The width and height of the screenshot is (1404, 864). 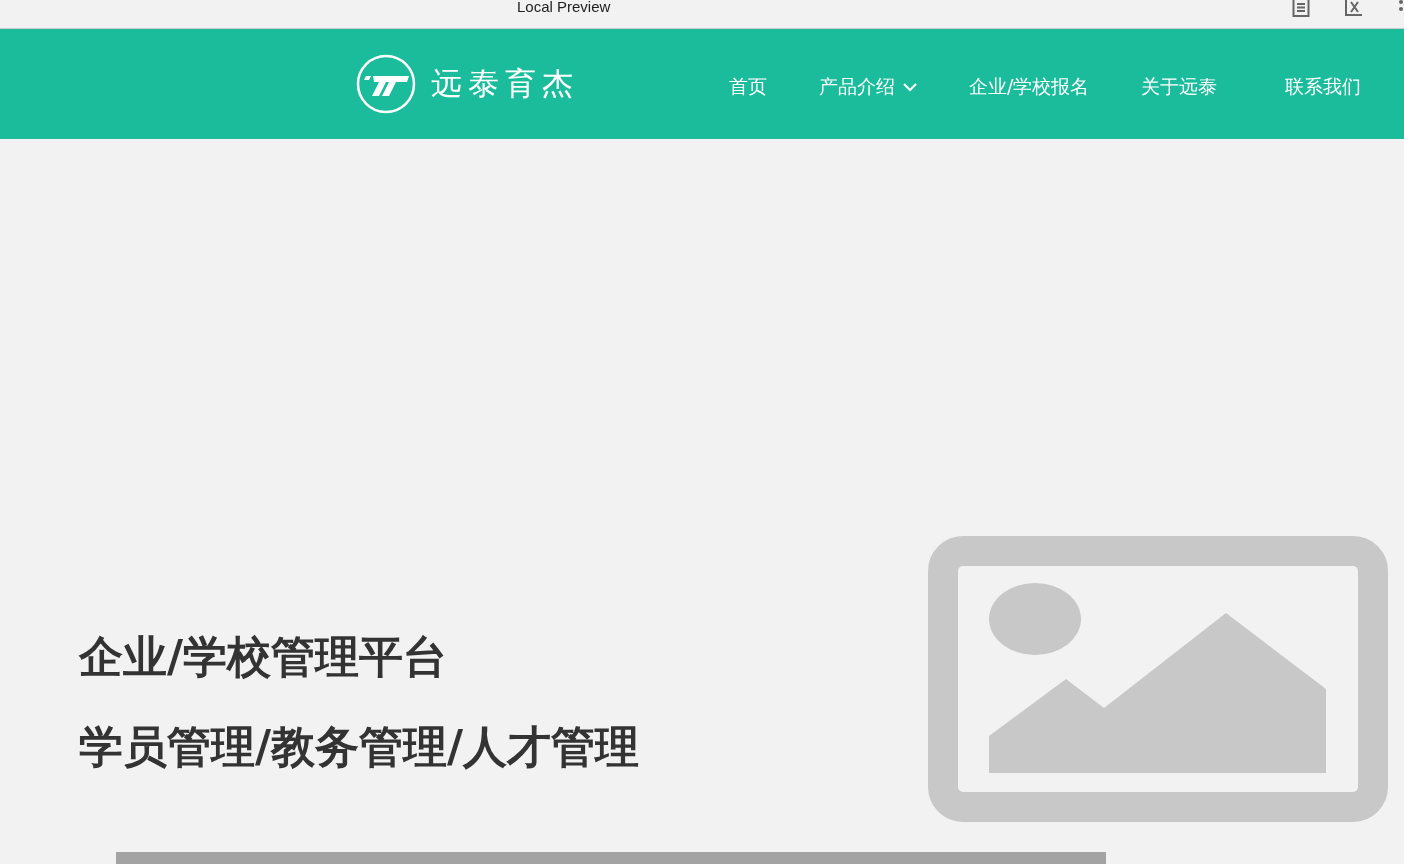 What do you see at coordinates (505, 84) in the screenshot?
I see `logo-text: 远泰育杰` at bounding box center [505, 84].